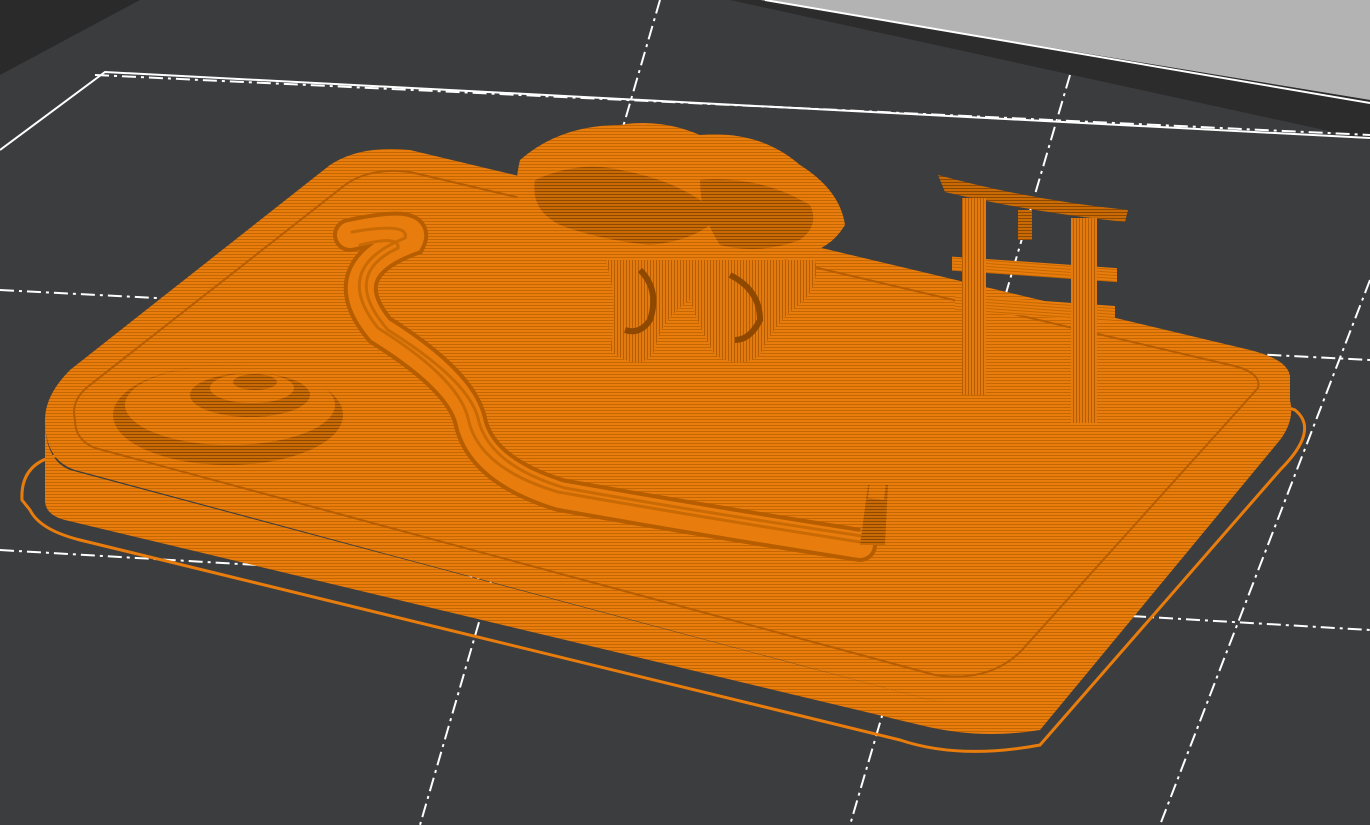 This screenshot has height=825, width=1370. What do you see at coordinates (228, 415) in the screenshot?
I see `rock-mound` at bounding box center [228, 415].